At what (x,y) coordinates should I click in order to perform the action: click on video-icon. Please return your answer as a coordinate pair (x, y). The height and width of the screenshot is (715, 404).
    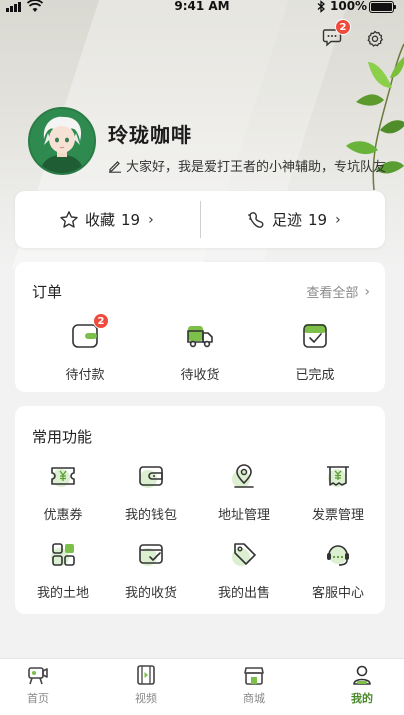
    Looking at the image, I should click on (146, 675).